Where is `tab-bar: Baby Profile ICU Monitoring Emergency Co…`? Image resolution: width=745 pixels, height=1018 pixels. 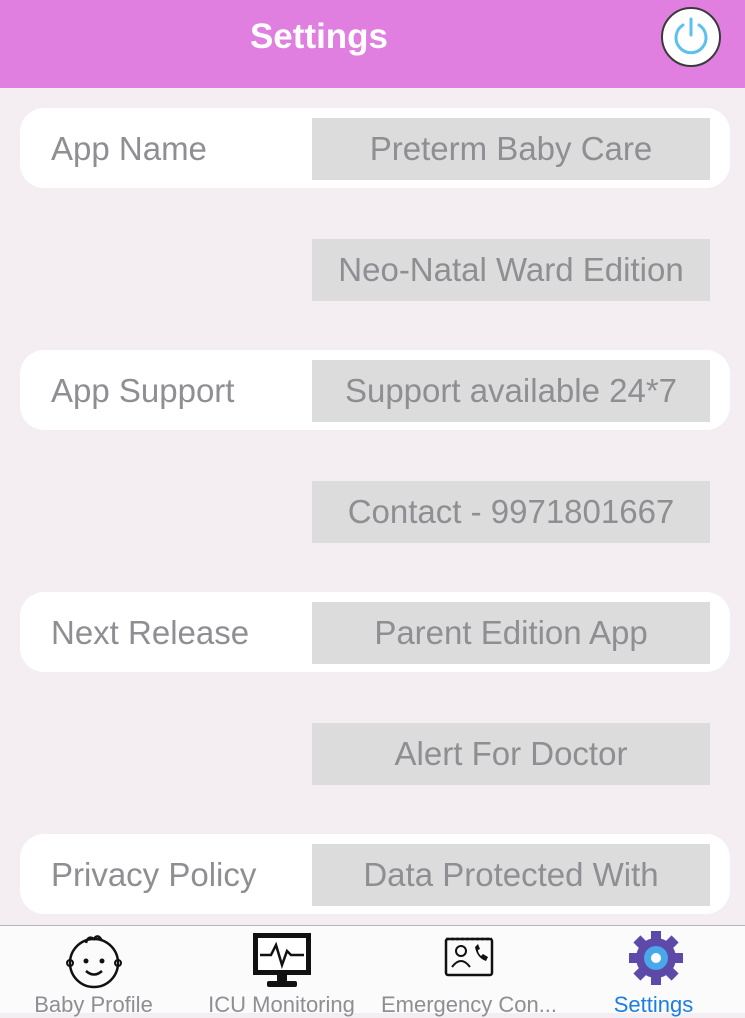 tab-bar: Baby Profile ICU Monitoring Emergency Co… is located at coordinates (372, 971).